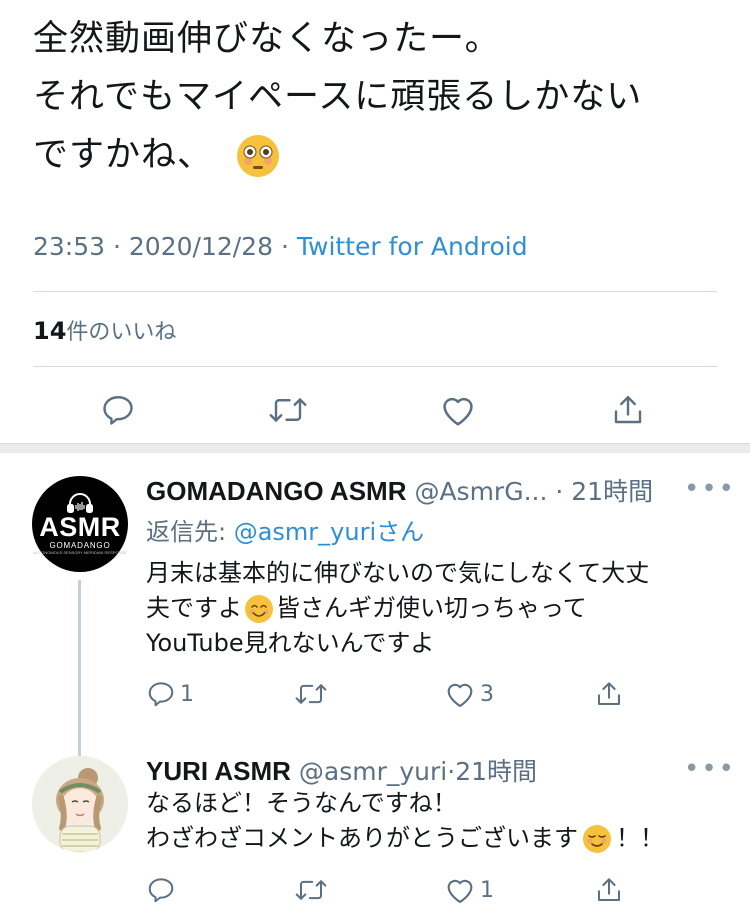  Describe the element at coordinates (218, 771) in the screenshot. I see `user-name: YURI ASMR` at that location.